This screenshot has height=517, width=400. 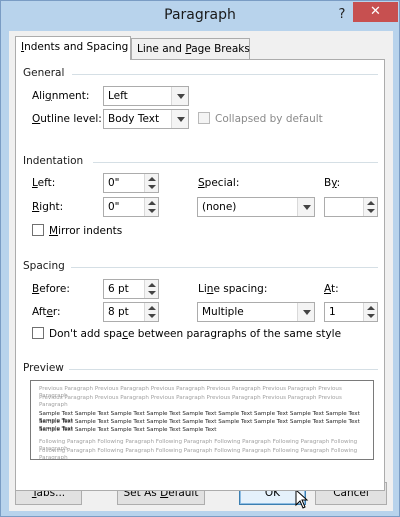 What do you see at coordinates (332, 183) in the screenshot?
I see `by-label: By:` at bounding box center [332, 183].